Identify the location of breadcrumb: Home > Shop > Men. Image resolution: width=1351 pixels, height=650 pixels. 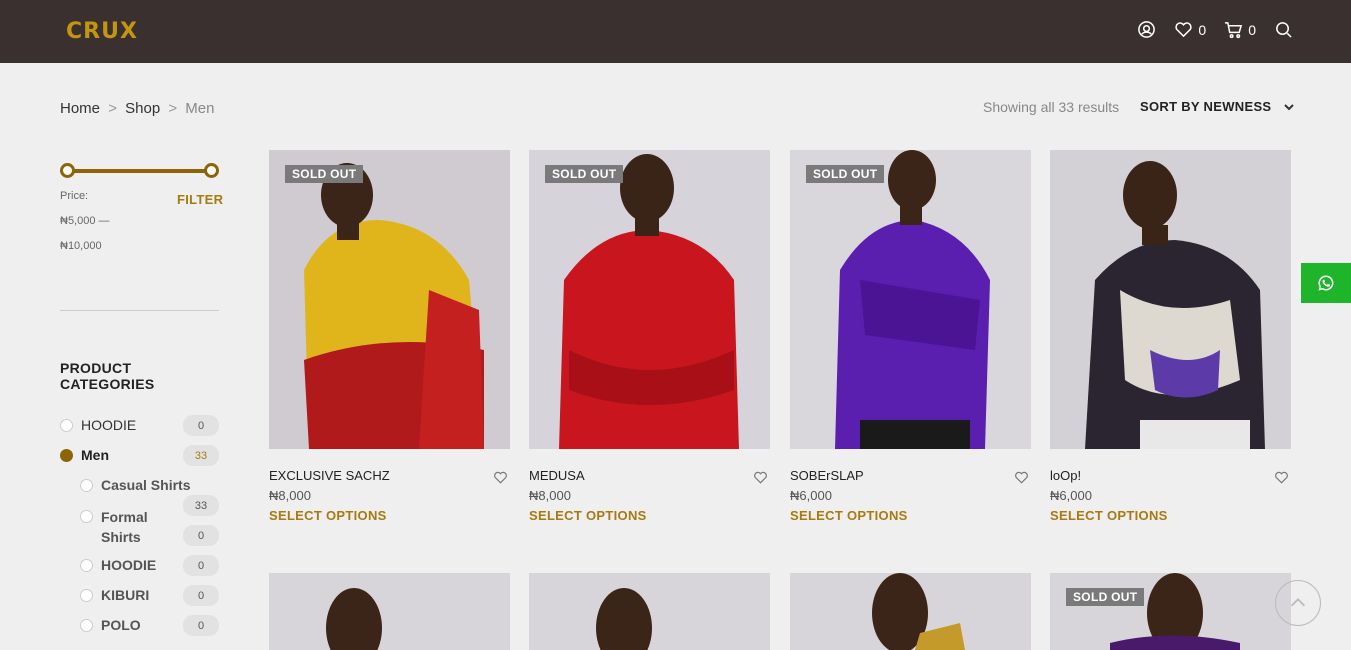
(137, 108).